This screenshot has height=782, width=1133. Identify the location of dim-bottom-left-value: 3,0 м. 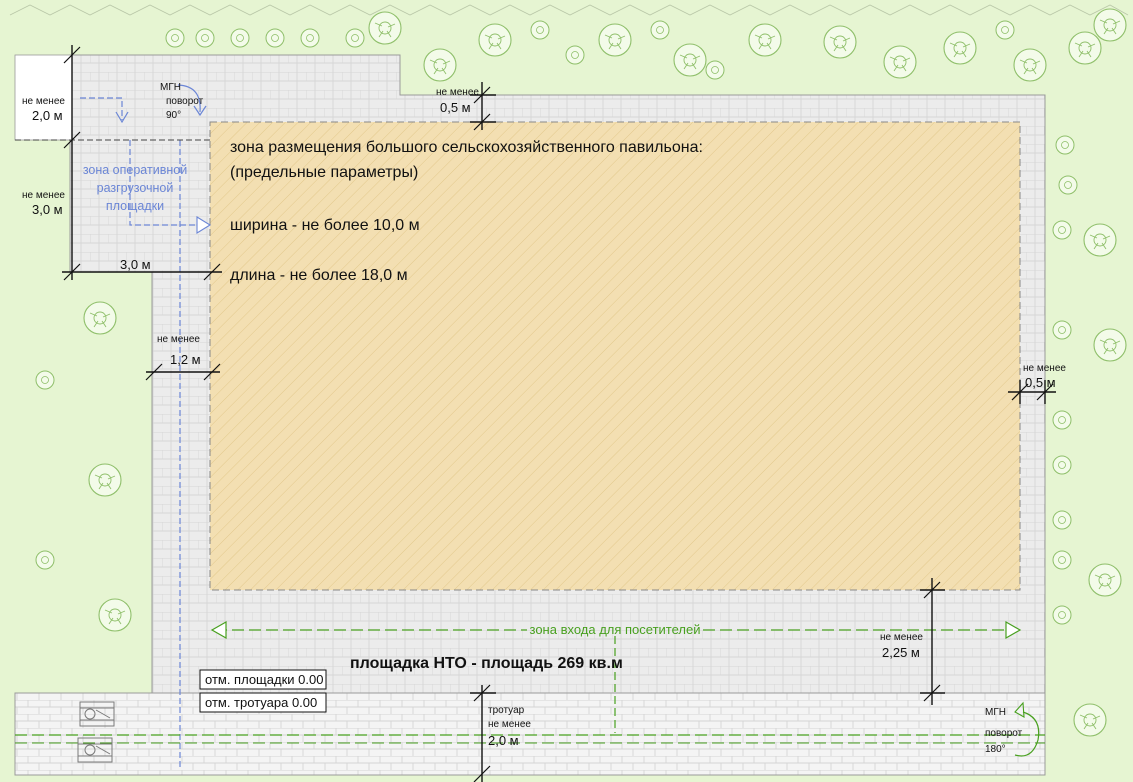
(135, 264).